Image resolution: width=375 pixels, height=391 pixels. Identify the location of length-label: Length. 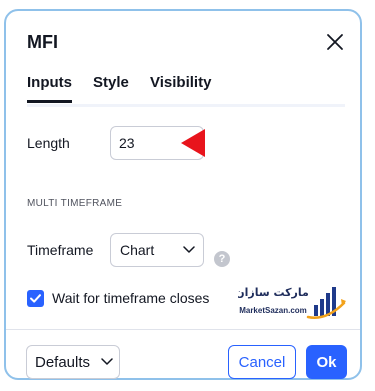
(48, 143).